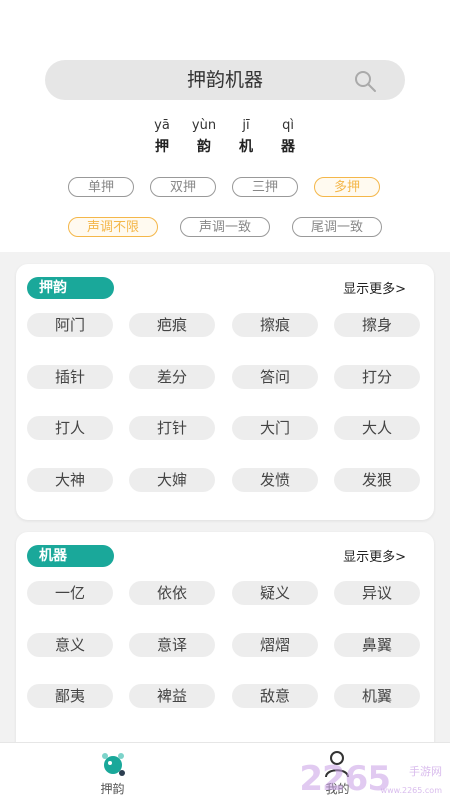 The width and height of the screenshot is (450, 801). What do you see at coordinates (377, 696) in the screenshot?
I see `rhyme-word-item: 机翼` at bounding box center [377, 696].